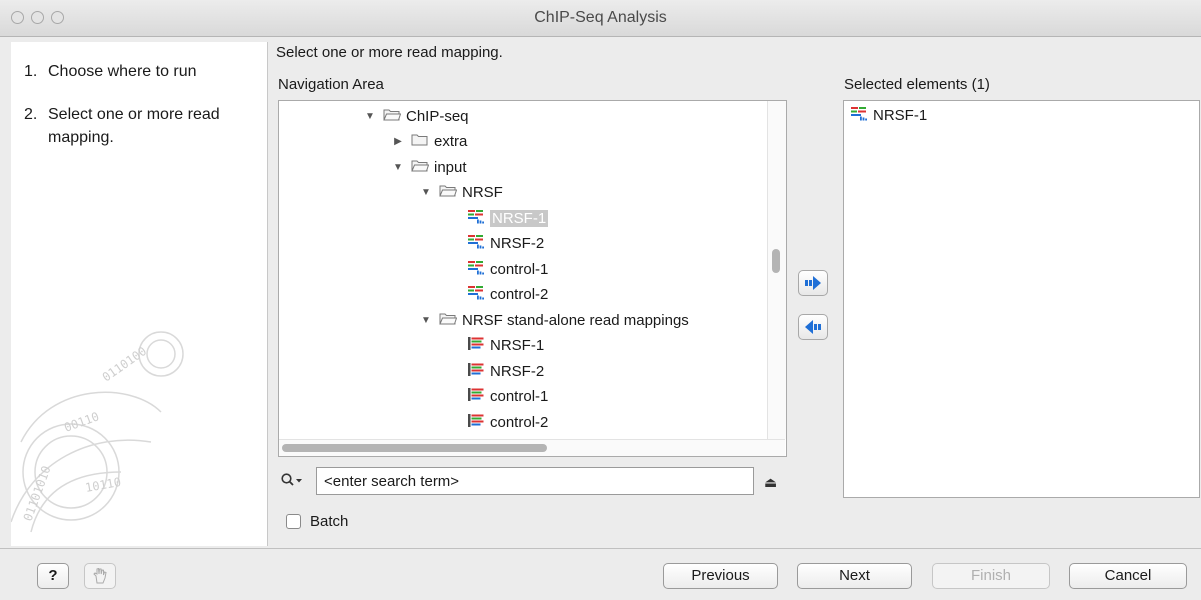 Image resolution: width=1201 pixels, height=600 pixels. Describe the element at coordinates (917, 84) in the screenshot. I see `selected-elements-label: Selected elements (1)` at that location.